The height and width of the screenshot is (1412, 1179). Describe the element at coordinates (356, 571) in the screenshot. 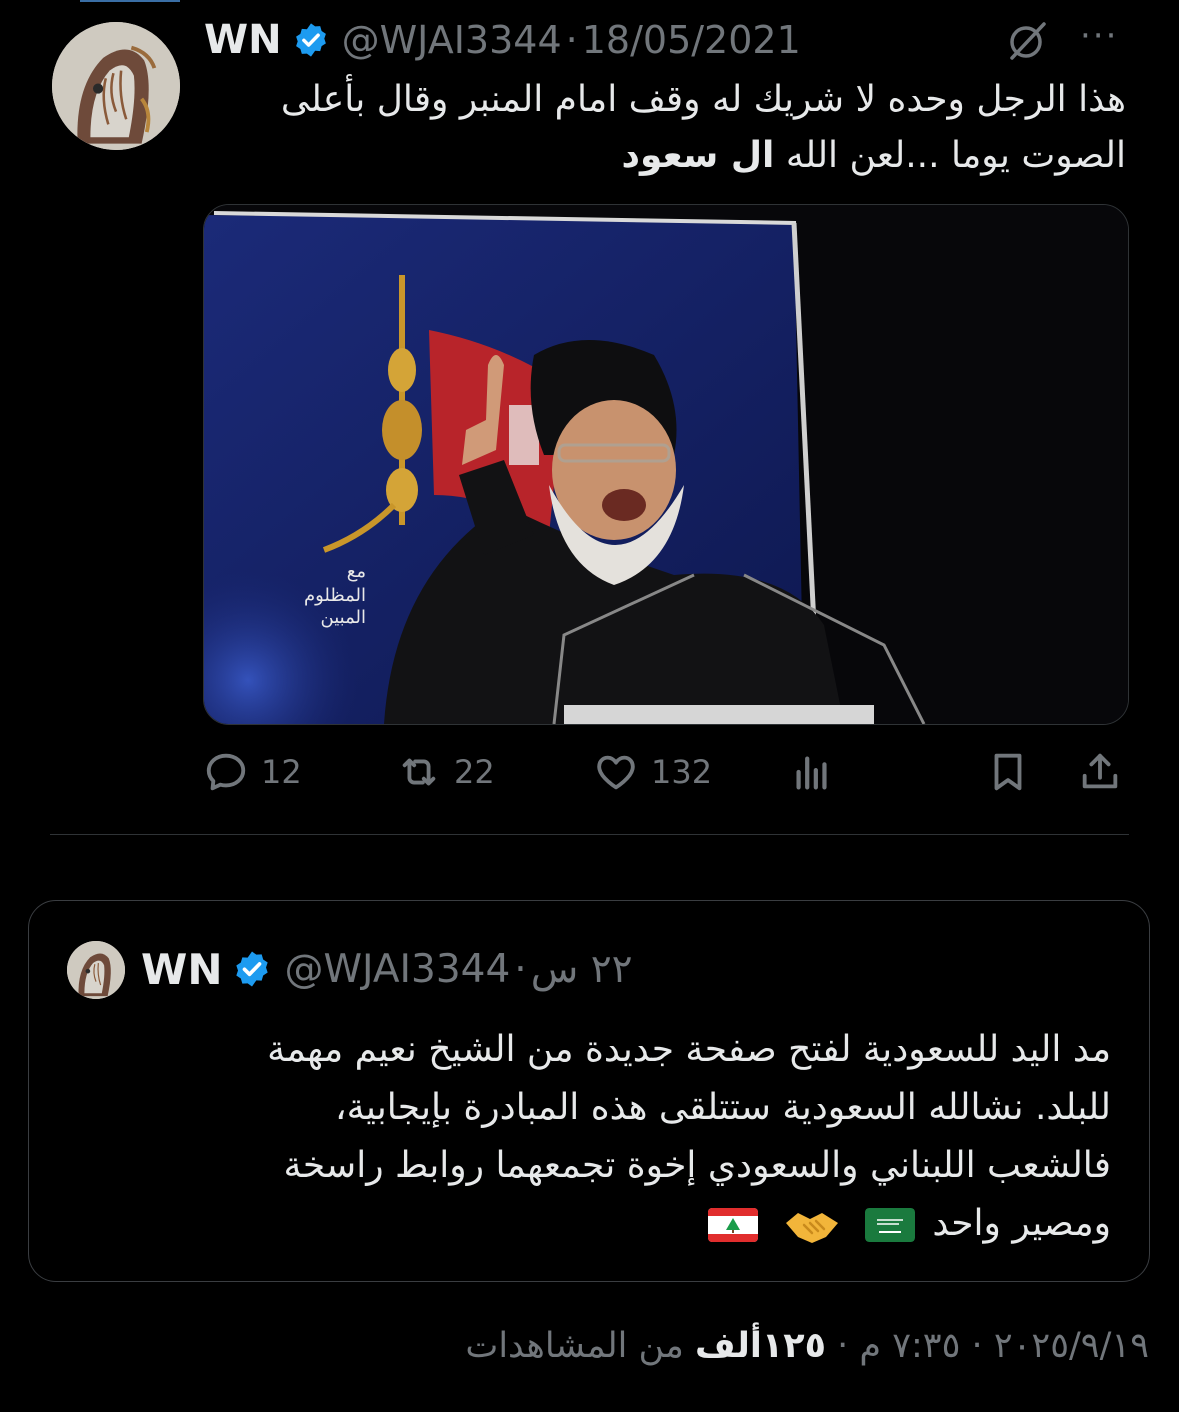

I see `image-caption-1: مع` at that location.